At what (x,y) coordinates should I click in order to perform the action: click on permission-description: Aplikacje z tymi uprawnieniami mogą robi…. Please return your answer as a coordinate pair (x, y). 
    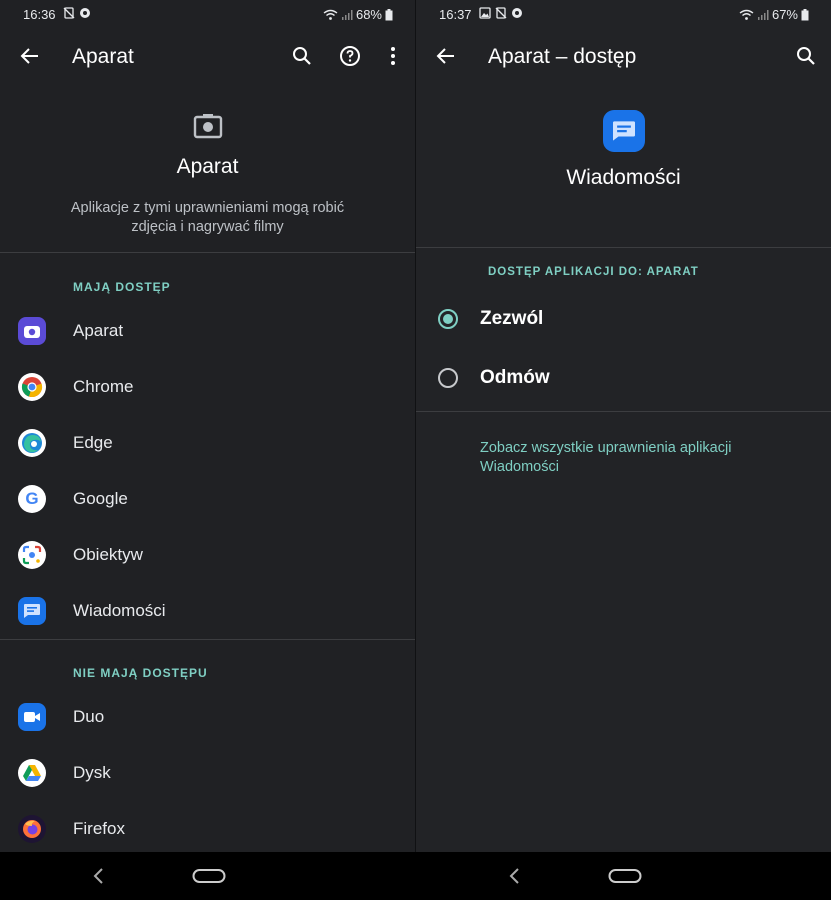
    Looking at the image, I should click on (207, 218).